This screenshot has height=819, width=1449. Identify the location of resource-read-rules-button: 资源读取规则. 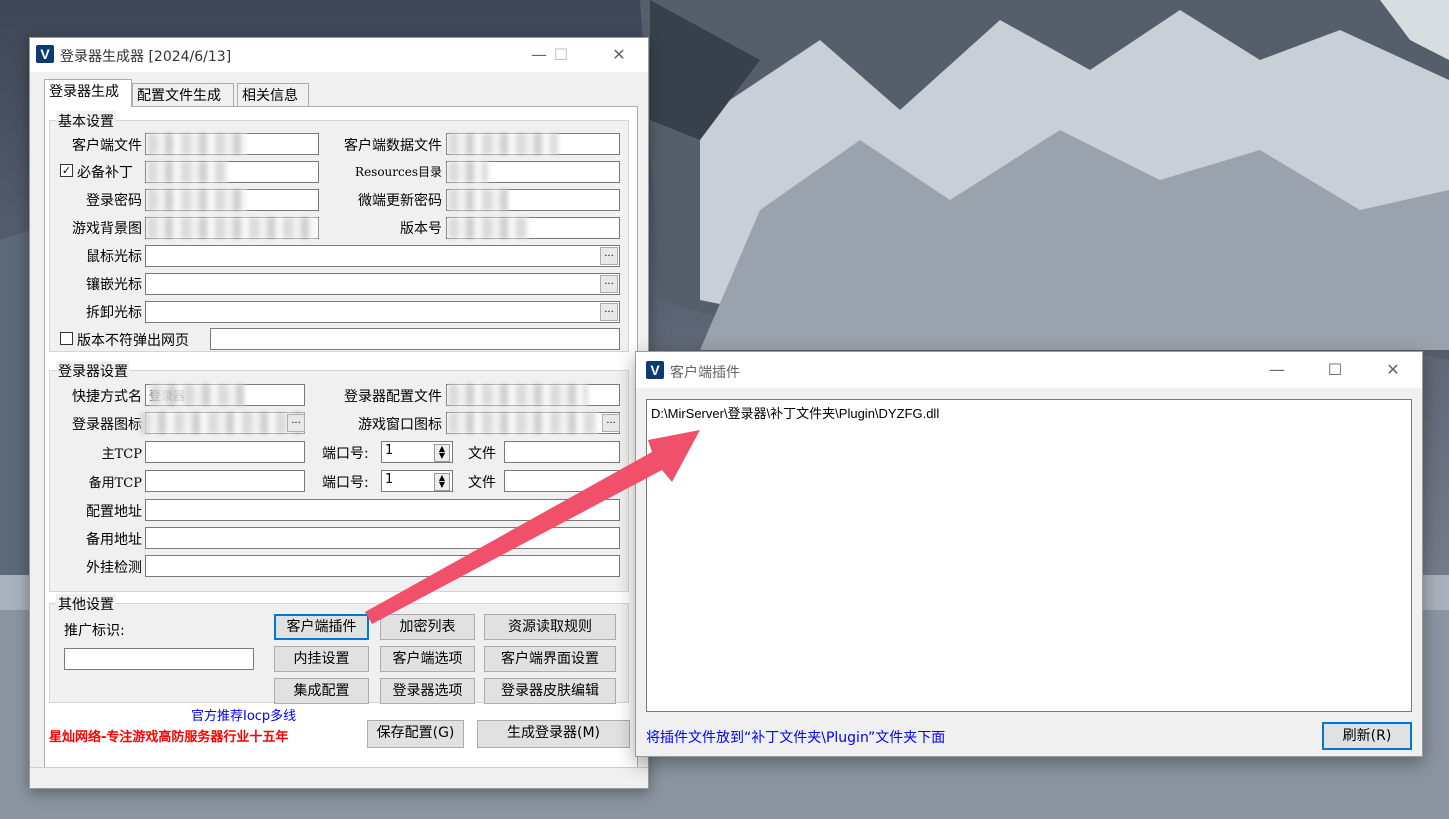
(550, 627).